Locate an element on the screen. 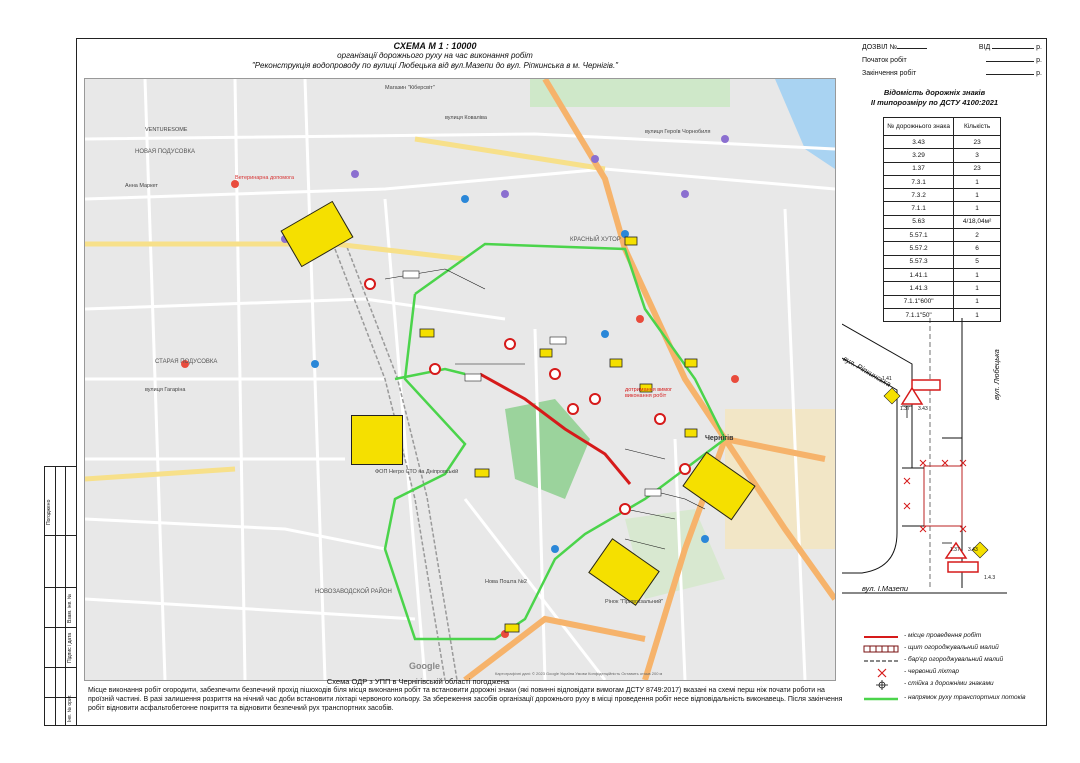 This screenshot has height=763, width=1080. signs-table-row: 5.57.3 5 is located at coordinates (941, 261).